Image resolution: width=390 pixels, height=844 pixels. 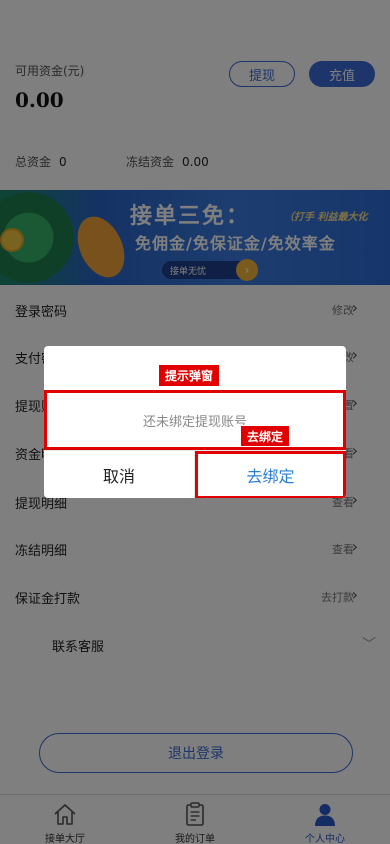 I want to click on dialog-footer: 取消 去绑定, so click(x=195, y=474).